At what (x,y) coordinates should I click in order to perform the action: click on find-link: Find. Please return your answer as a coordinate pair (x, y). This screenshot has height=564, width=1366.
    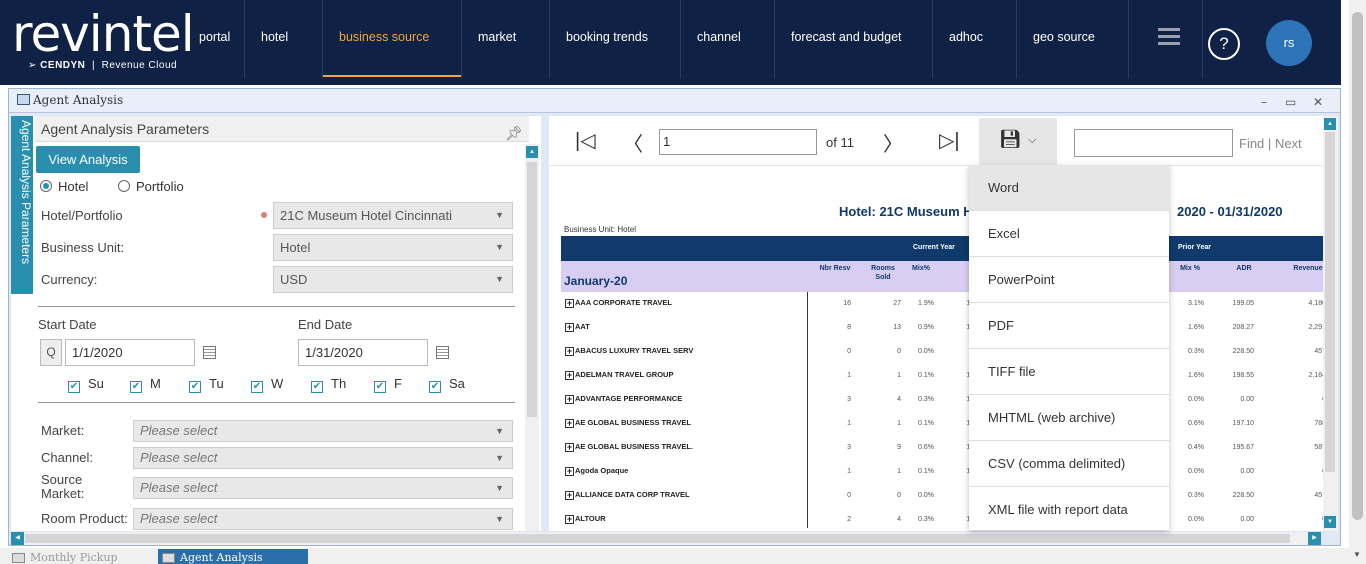
    Looking at the image, I should click on (1251, 143).